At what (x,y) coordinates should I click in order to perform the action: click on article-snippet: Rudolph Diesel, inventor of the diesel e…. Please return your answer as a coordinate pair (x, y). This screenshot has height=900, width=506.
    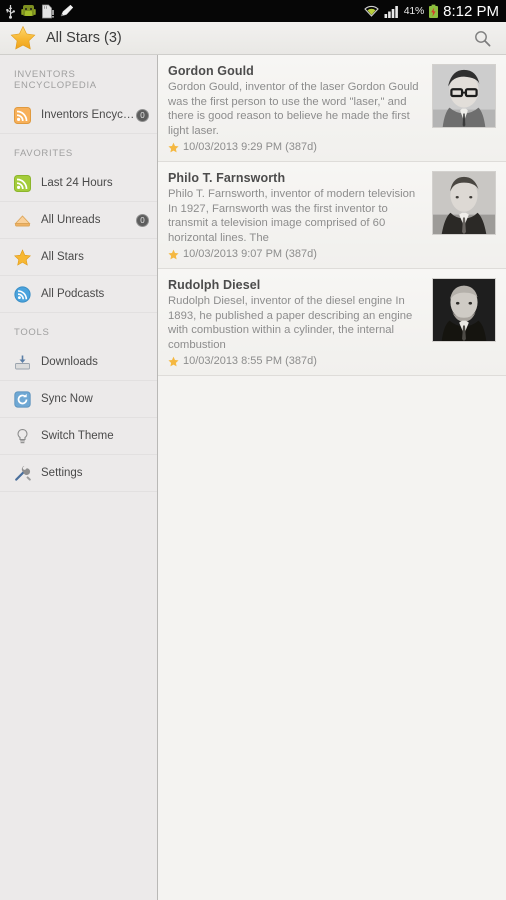
    Looking at the image, I should click on (290, 323).